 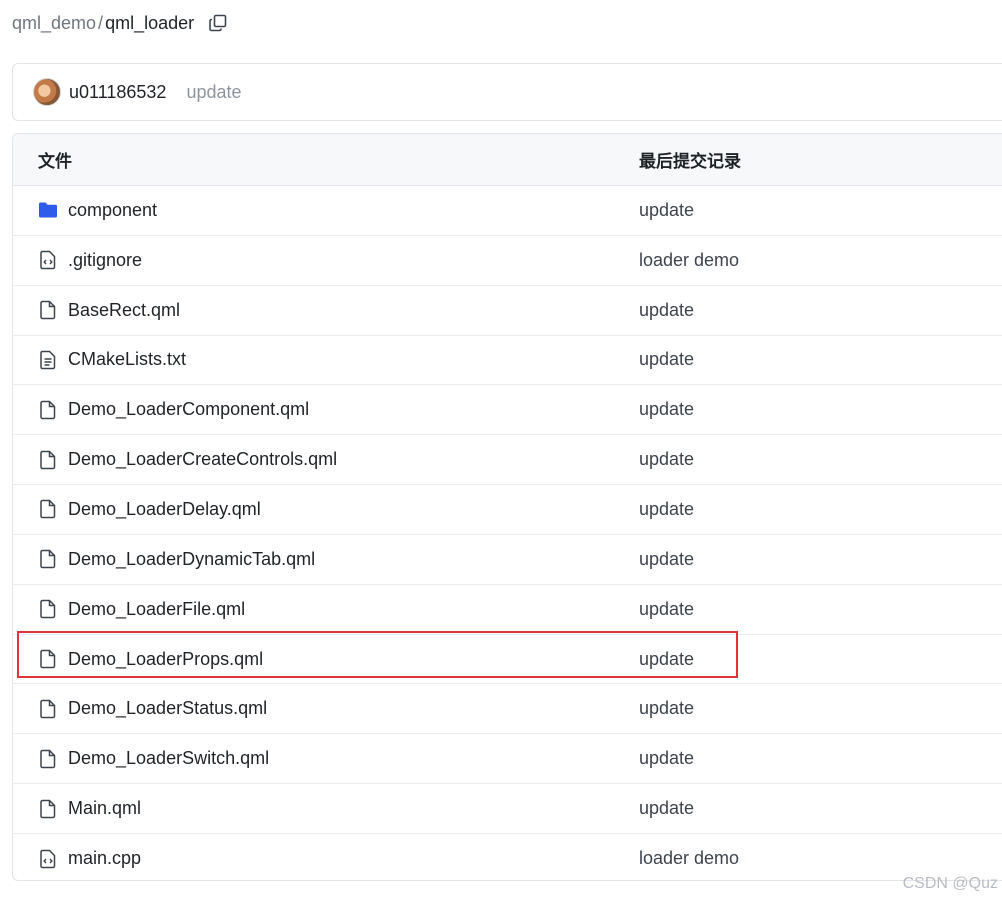 What do you see at coordinates (507, 709) in the screenshot?
I see `table-row: Demo_LoaderStatus.qml update` at bounding box center [507, 709].